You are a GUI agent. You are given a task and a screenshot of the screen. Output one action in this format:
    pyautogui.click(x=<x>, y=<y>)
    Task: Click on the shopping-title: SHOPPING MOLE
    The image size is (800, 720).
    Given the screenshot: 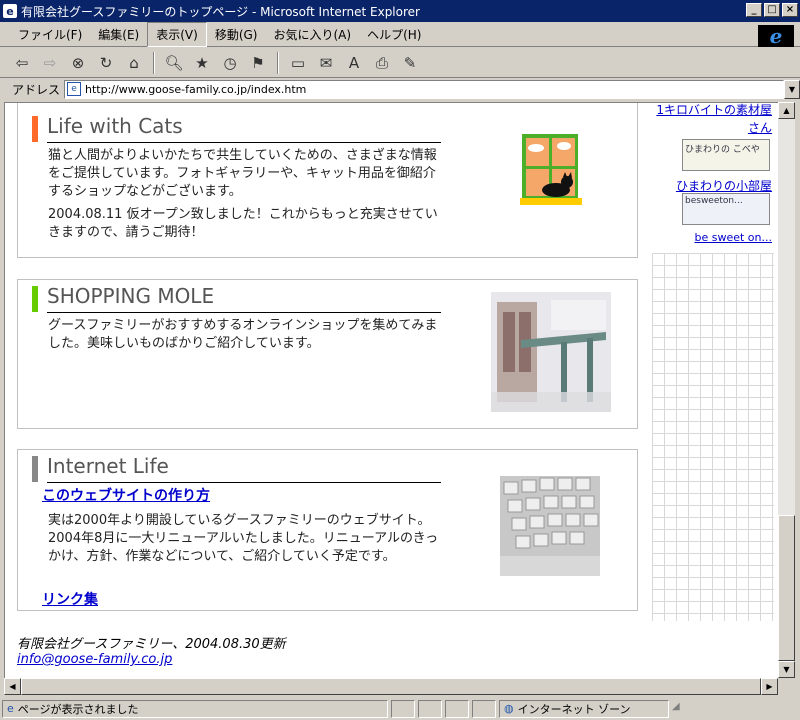 What is the action you would take?
    pyautogui.click(x=131, y=296)
    